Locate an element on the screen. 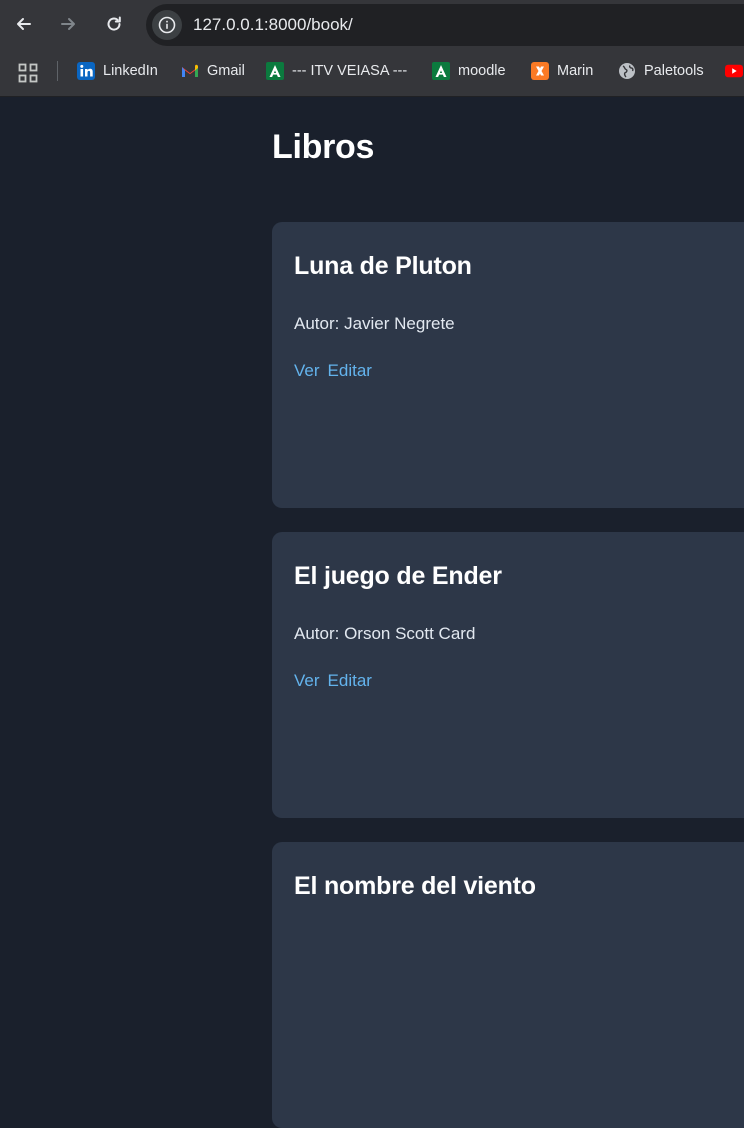 This screenshot has height=1128, width=744. reload-button is located at coordinates (114, 24).